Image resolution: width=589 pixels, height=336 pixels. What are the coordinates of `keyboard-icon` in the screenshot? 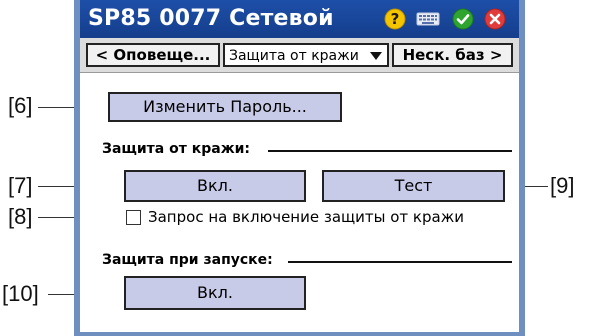 It's located at (428, 19).